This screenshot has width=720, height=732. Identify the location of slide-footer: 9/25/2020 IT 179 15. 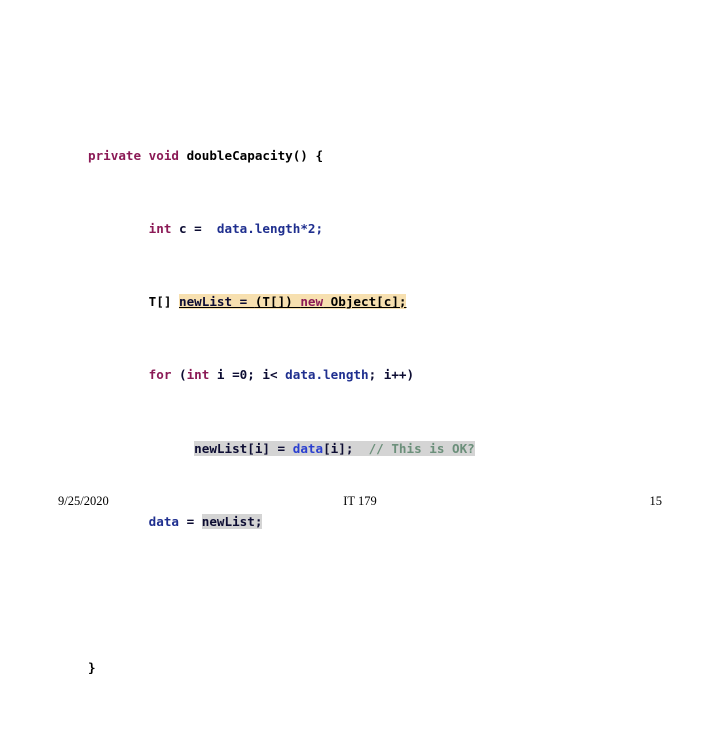
(360, 504).